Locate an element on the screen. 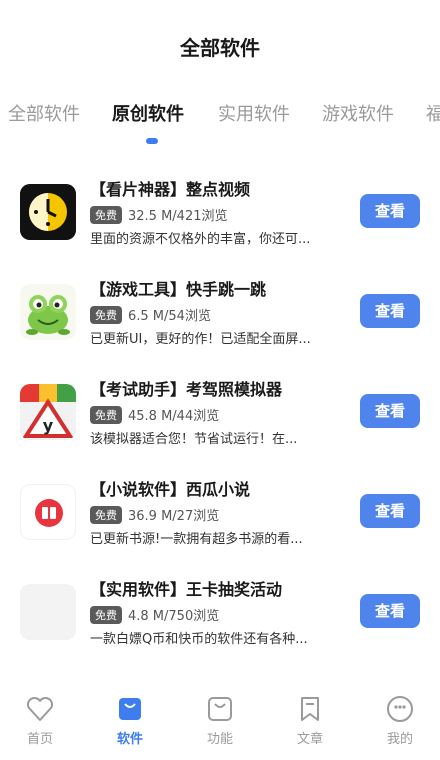 The image size is (440, 760). book-icon is located at coordinates (48, 512).